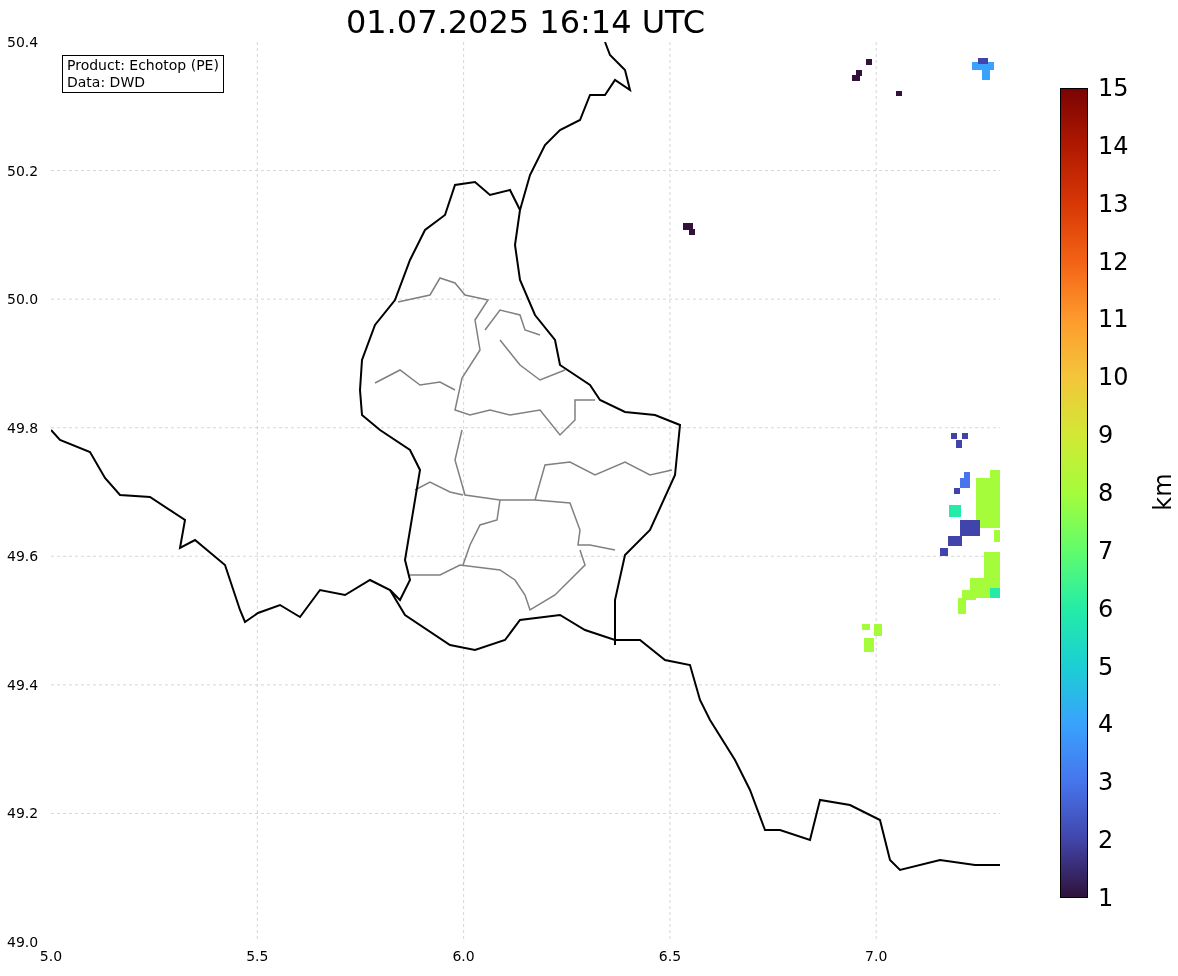  Describe the element at coordinates (463, 956) in the screenshot. I see `x-tick-label: 6.0` at that location.